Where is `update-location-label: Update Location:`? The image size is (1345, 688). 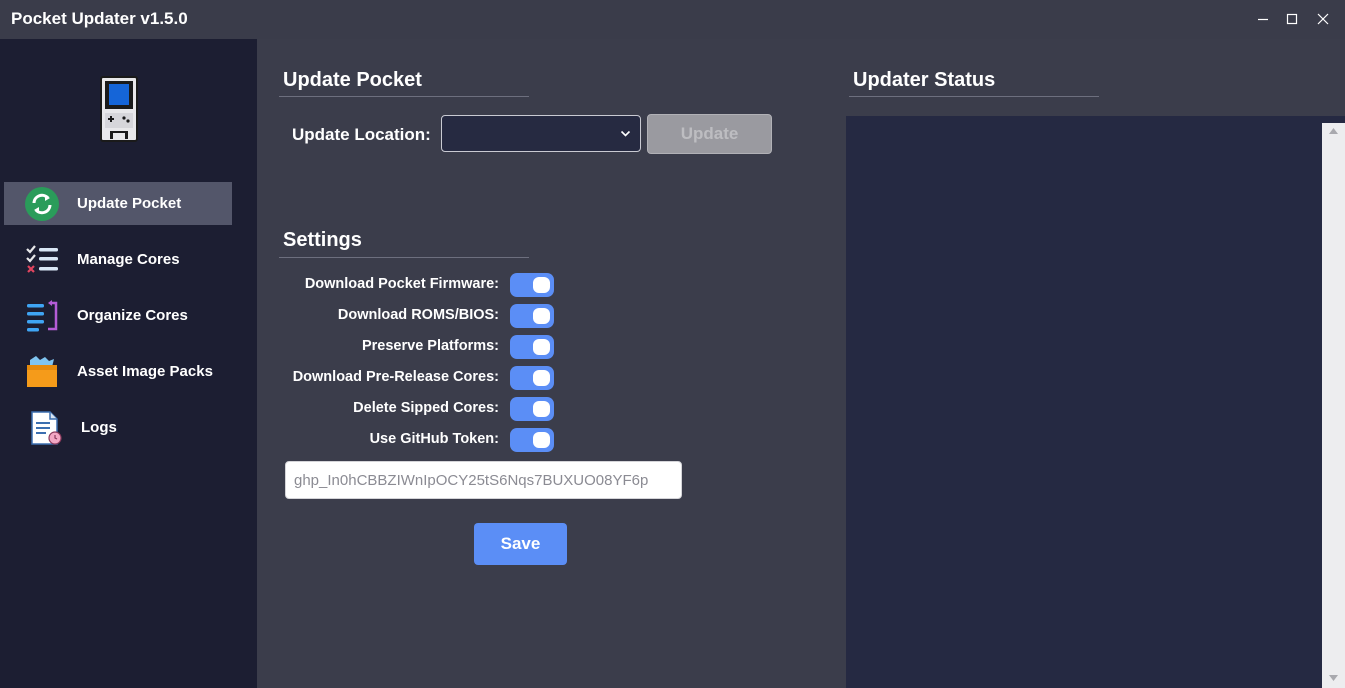
update-location-label: Update Location: is located at coordinates (361, 134).